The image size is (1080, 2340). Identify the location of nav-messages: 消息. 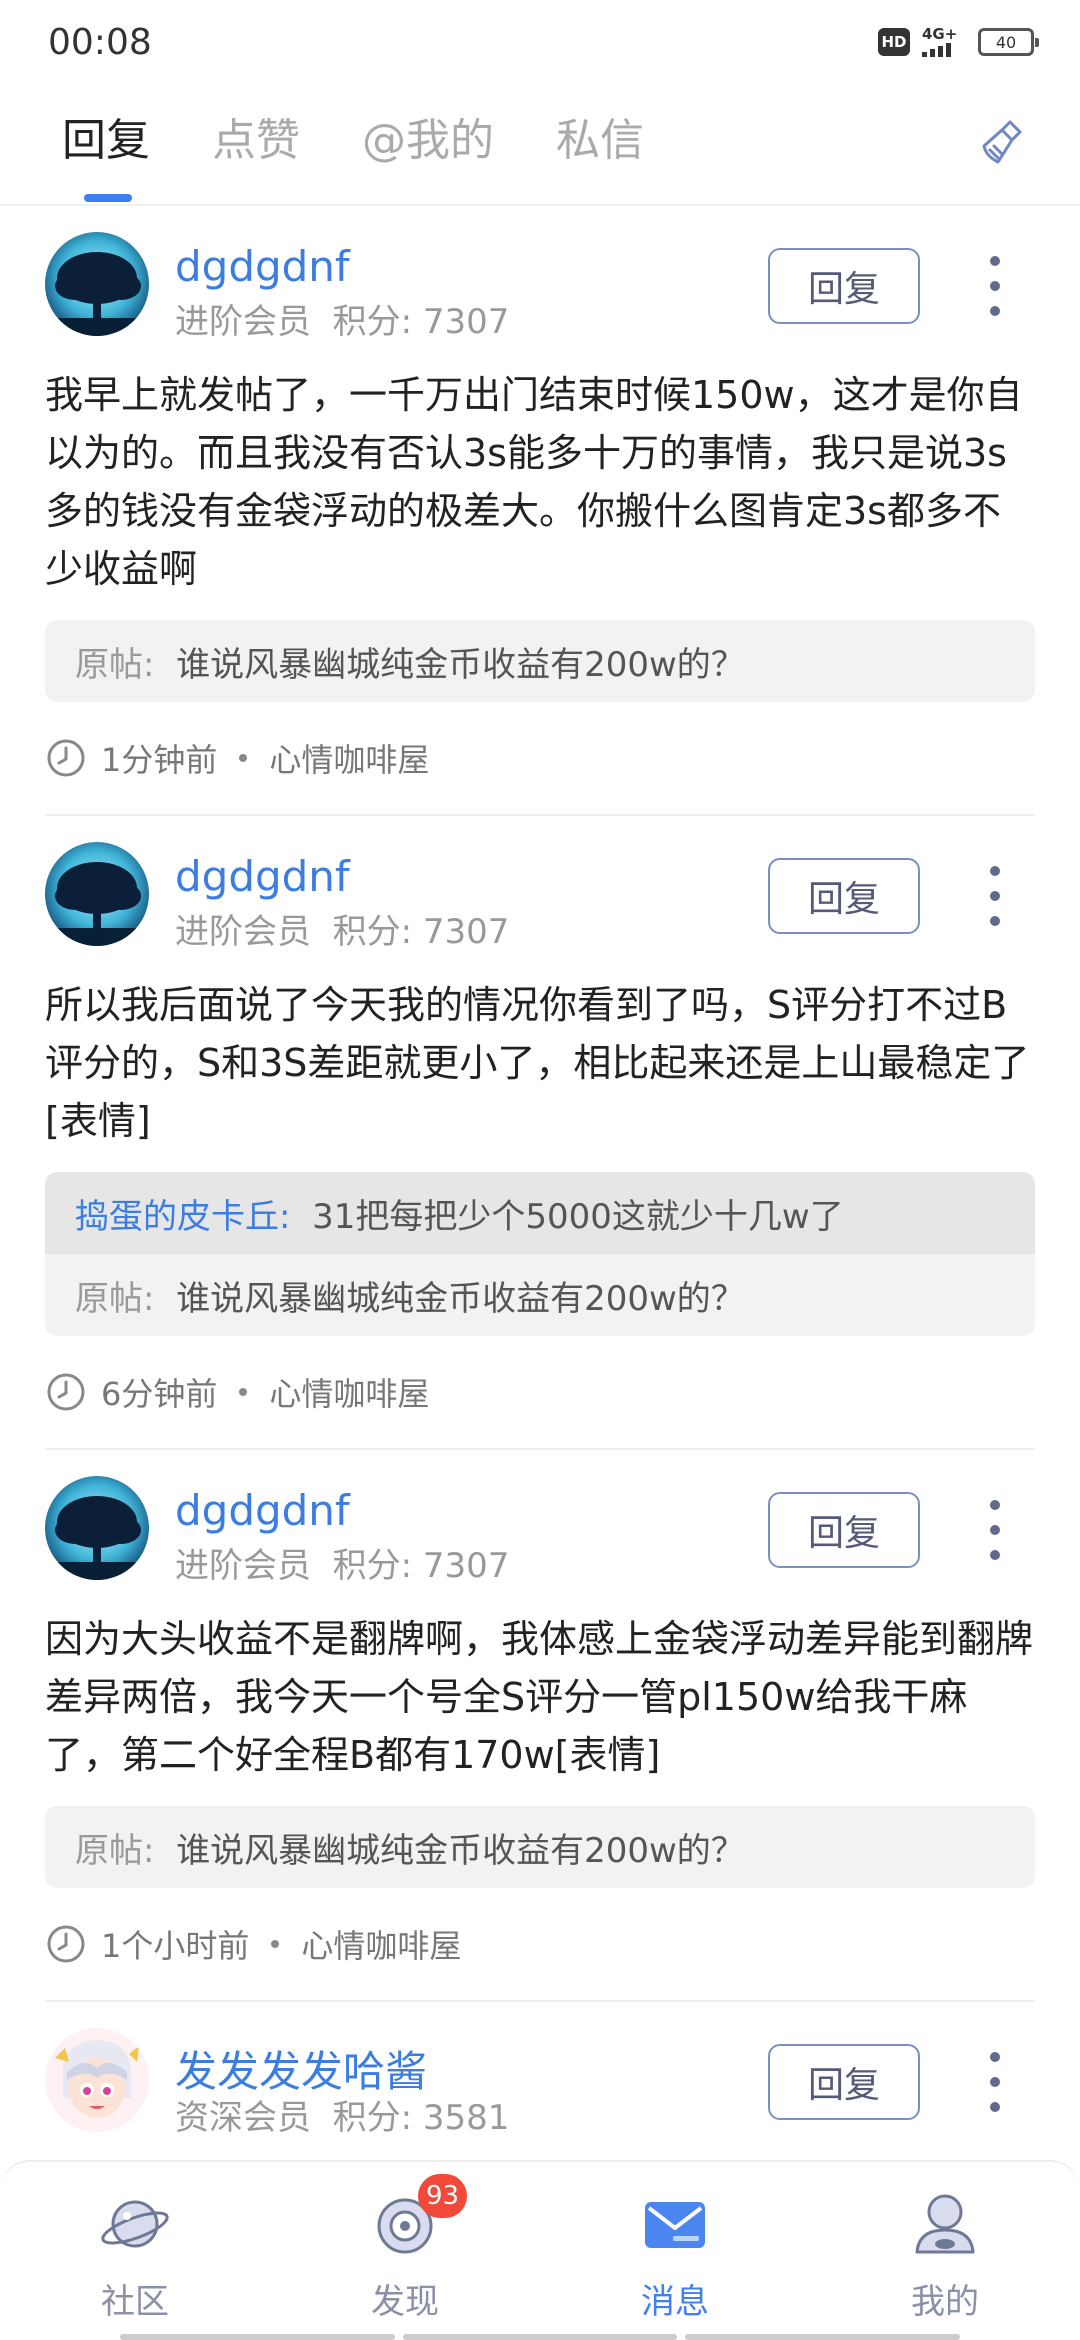
(675, 2251).